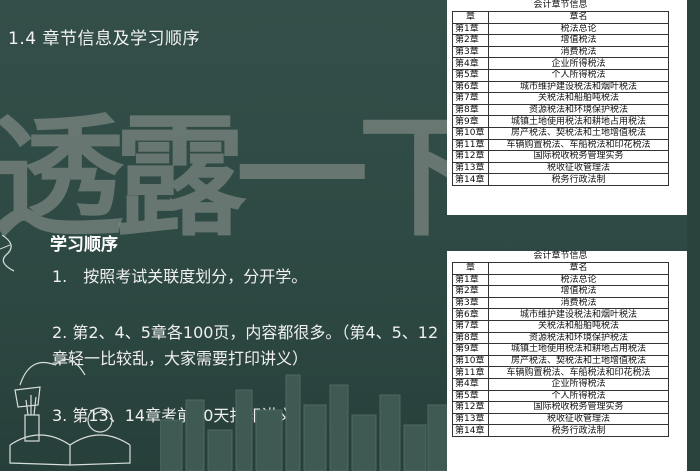 This screenshot has height=471, width=700. Describe the element at coordinates (84, 245) in the screenshot. I see `section-heading: 学习顺序` at that location.